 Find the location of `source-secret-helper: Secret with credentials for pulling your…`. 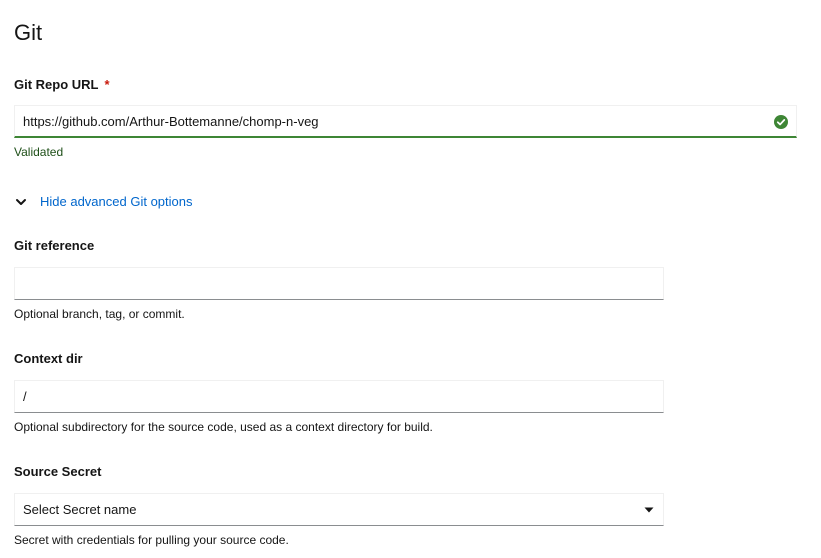

source-secret-helper: Secret with credentials for pulling your… is located at coordinates (151, 540).